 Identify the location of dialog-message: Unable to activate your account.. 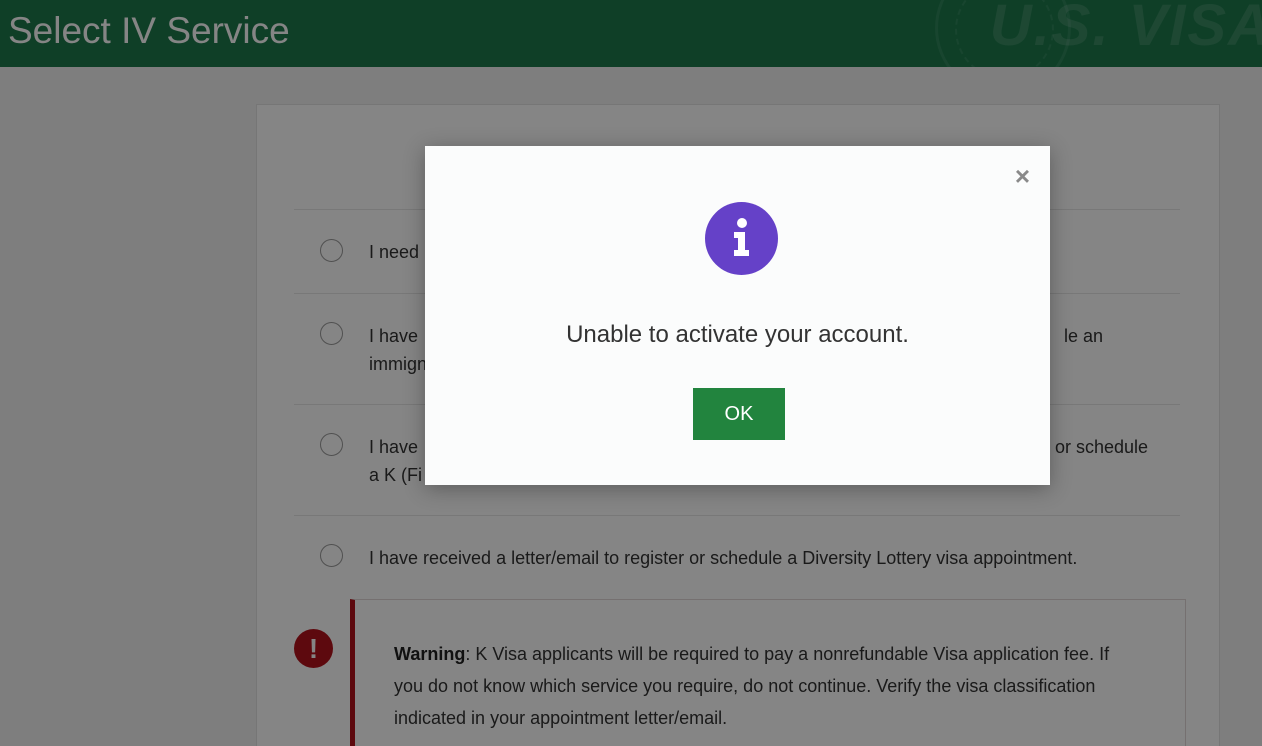
(737, 334).